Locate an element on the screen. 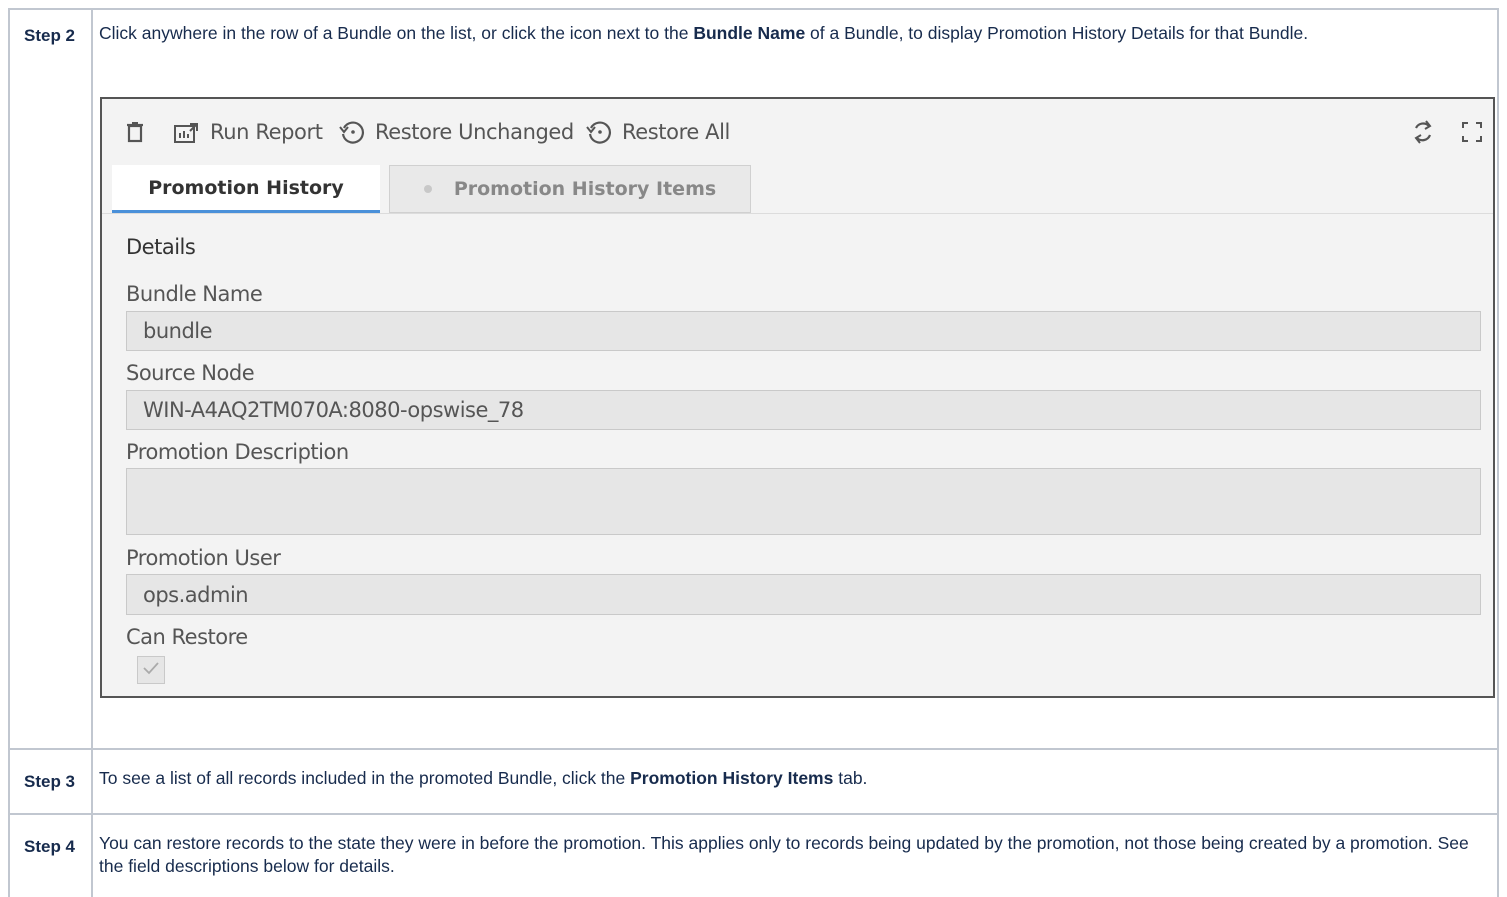  tab-divider is located at coordinates (797, 213).